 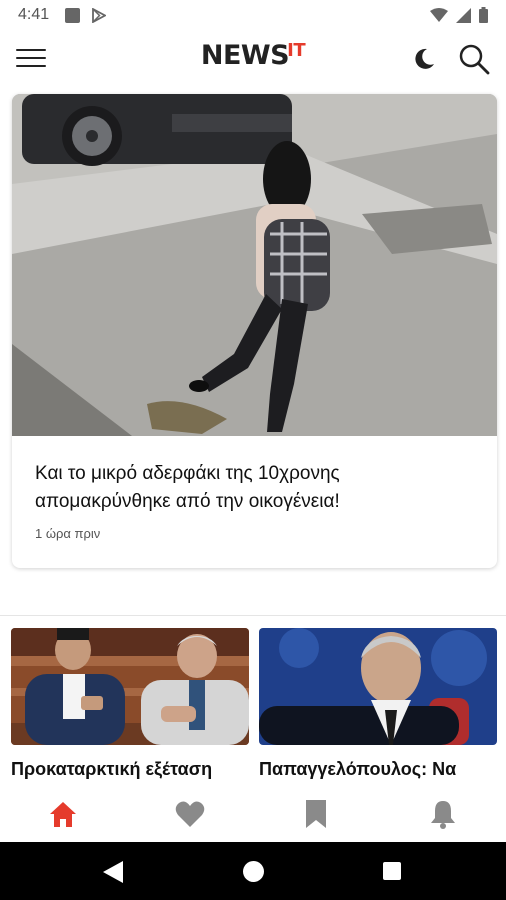 What do you see at coordinates (423, 59) in the screenshot?
I see `moon-icon` at bounding box center [423, 59].